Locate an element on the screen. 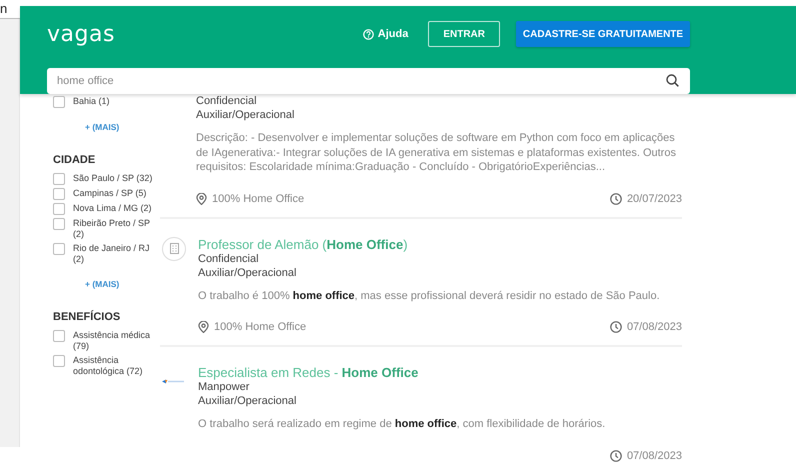 Image resolution: width=796 pixels, height=468 pixels. company-name: Manpower is located at coordinates (224, 387).